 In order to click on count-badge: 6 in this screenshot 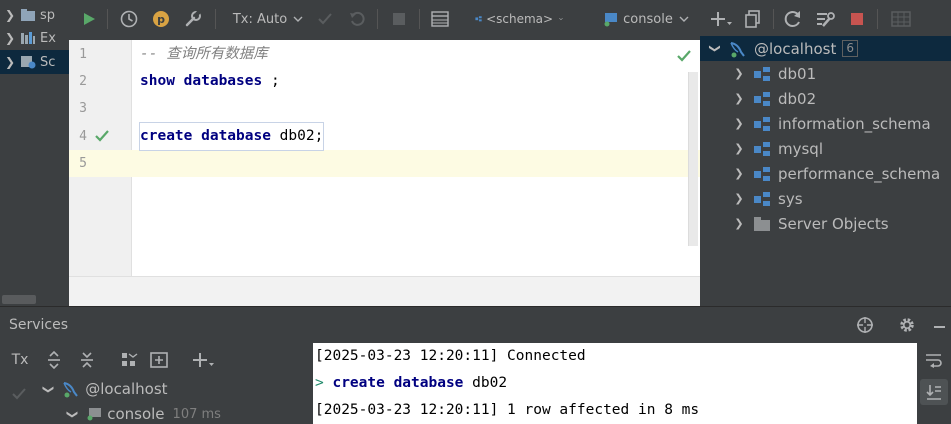, I will do `click(850, 48)`.